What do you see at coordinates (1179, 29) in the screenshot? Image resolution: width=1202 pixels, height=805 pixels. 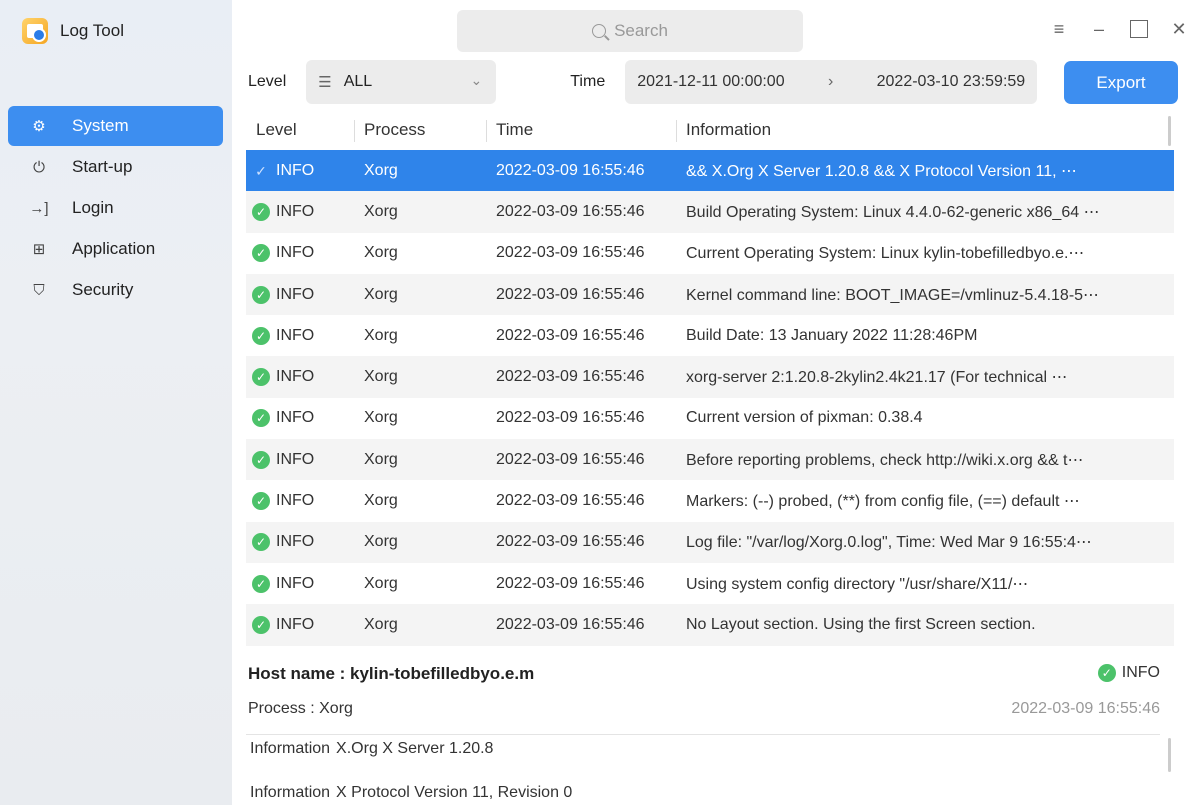 I see `close-icon: ✕` at bounding box center [1179, 29].